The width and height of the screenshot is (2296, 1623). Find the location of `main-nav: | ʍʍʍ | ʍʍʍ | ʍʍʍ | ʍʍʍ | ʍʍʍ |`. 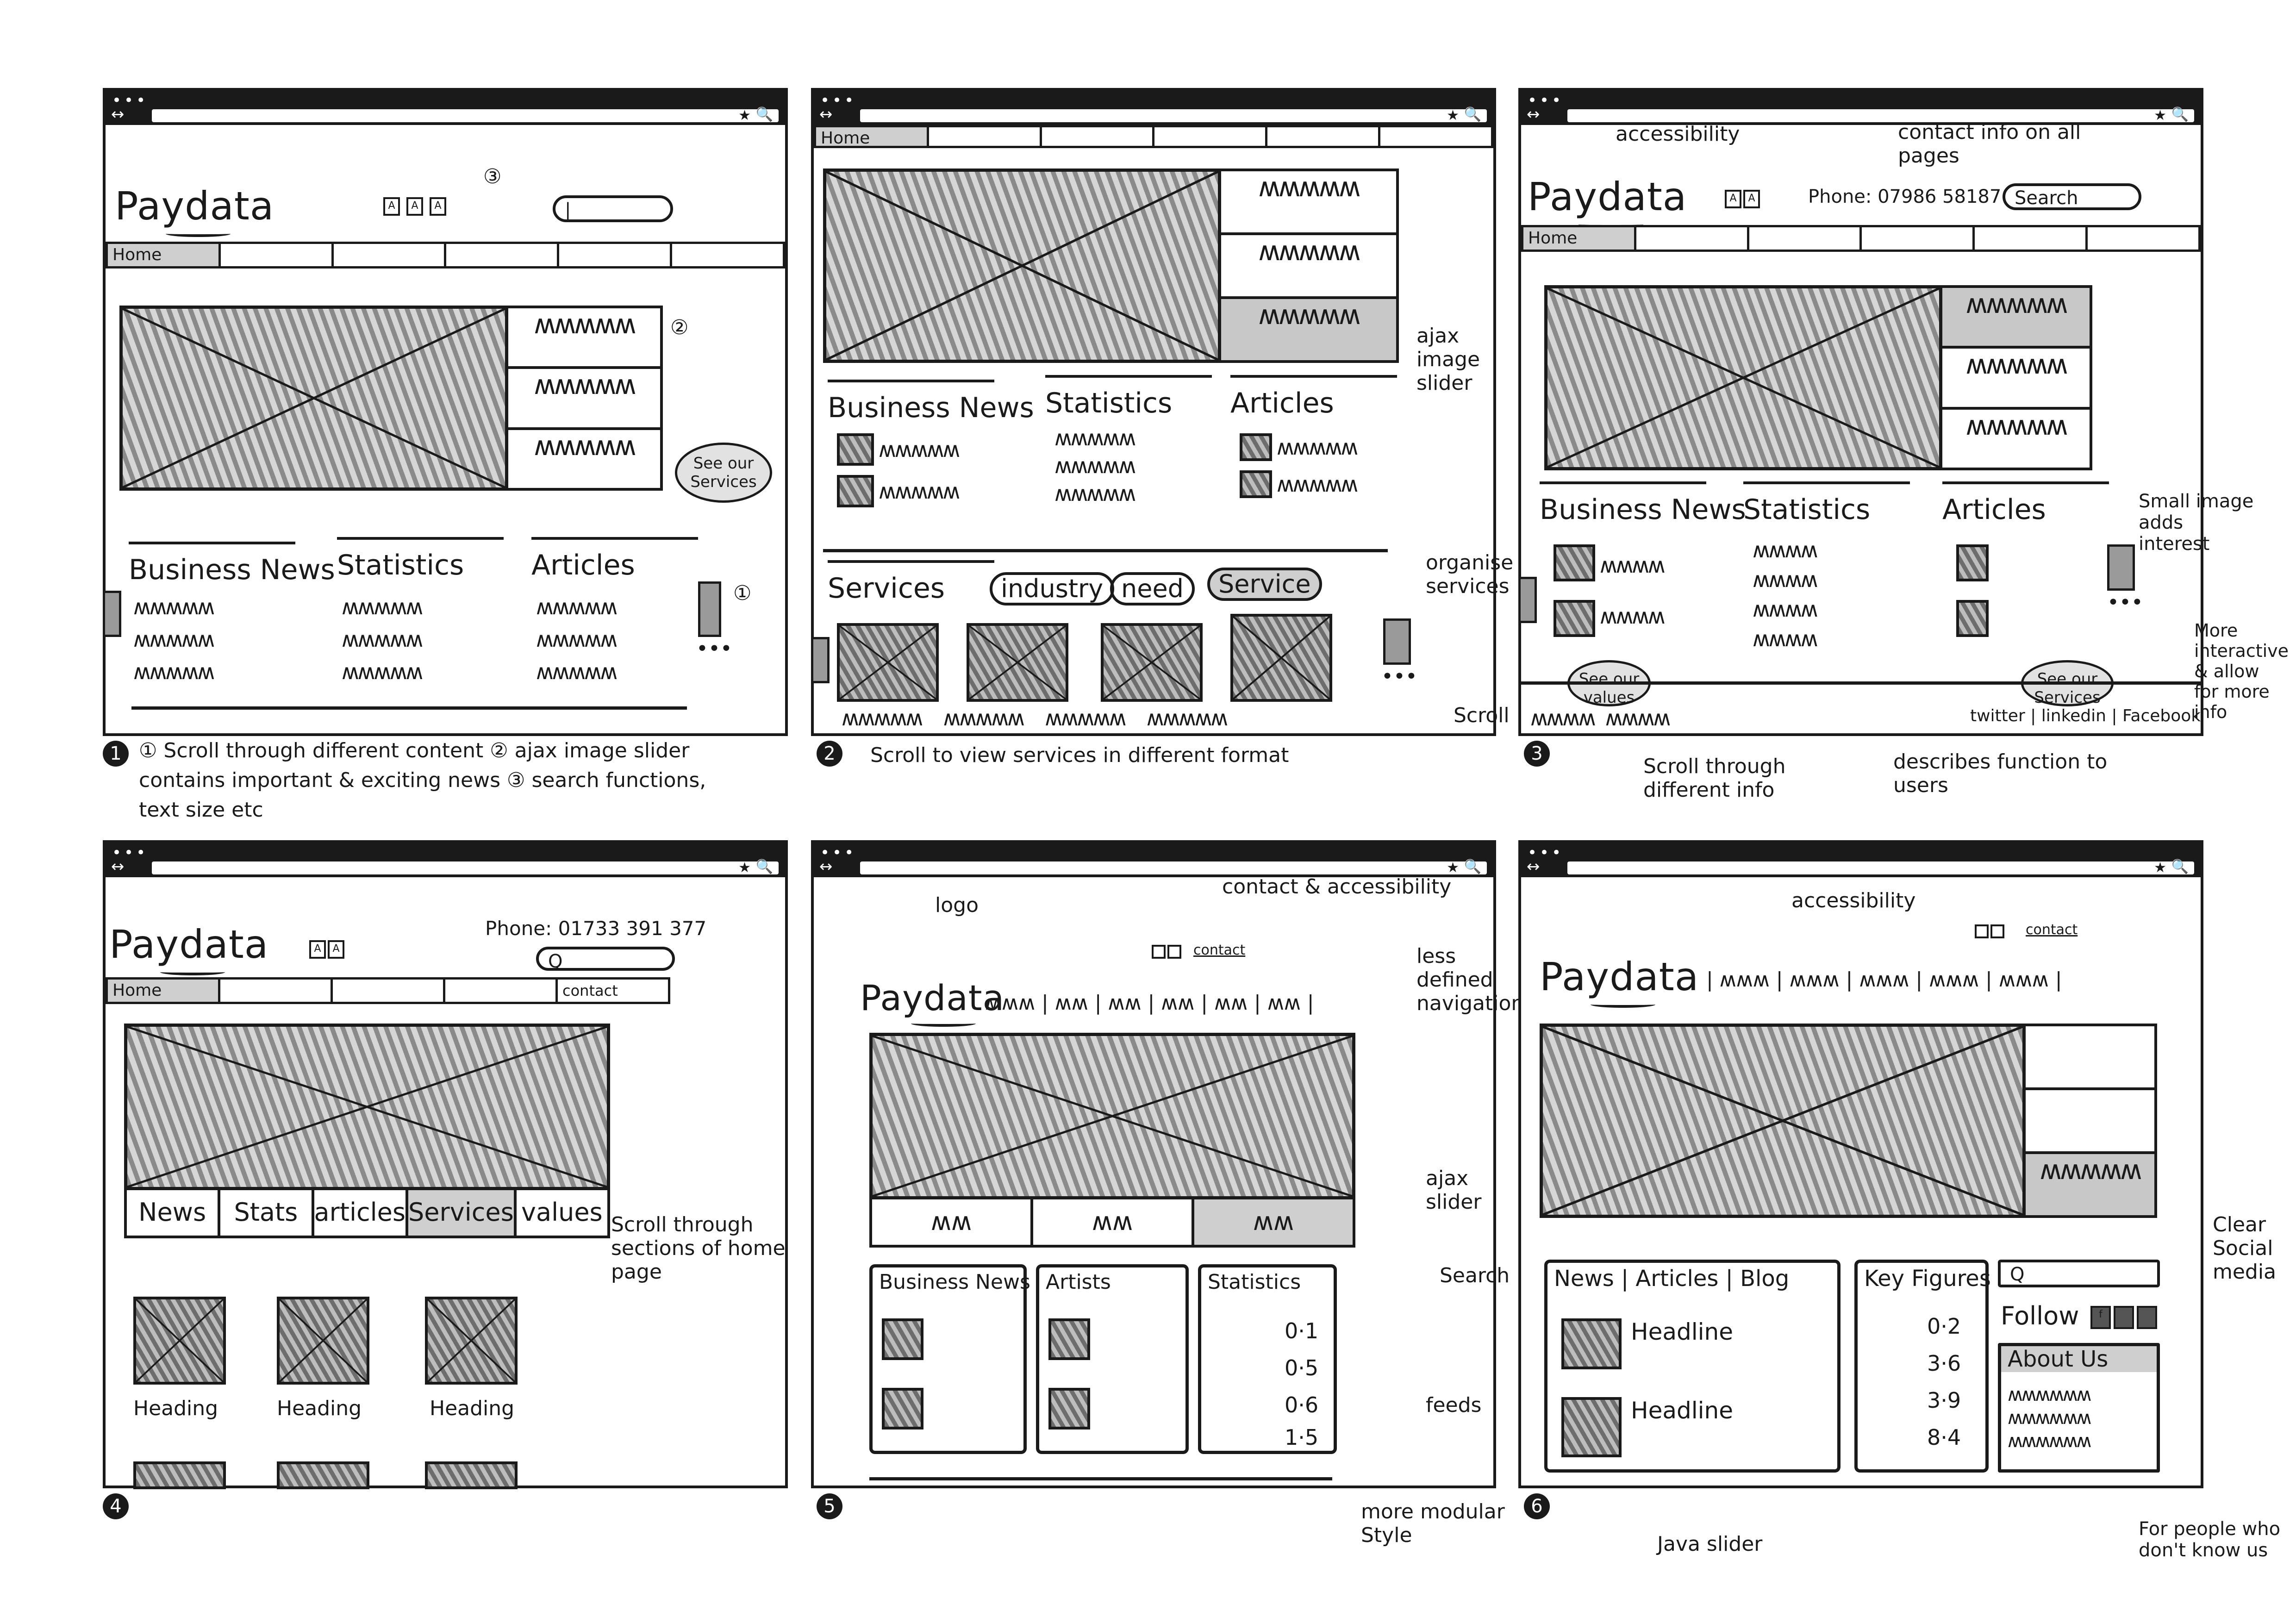

main-nav: | ʍʍʍ | ʍʍʍ | ʍʍʍ | ʍʍʍ | ʍʍʍ | is located at coordinates (1884, 980).